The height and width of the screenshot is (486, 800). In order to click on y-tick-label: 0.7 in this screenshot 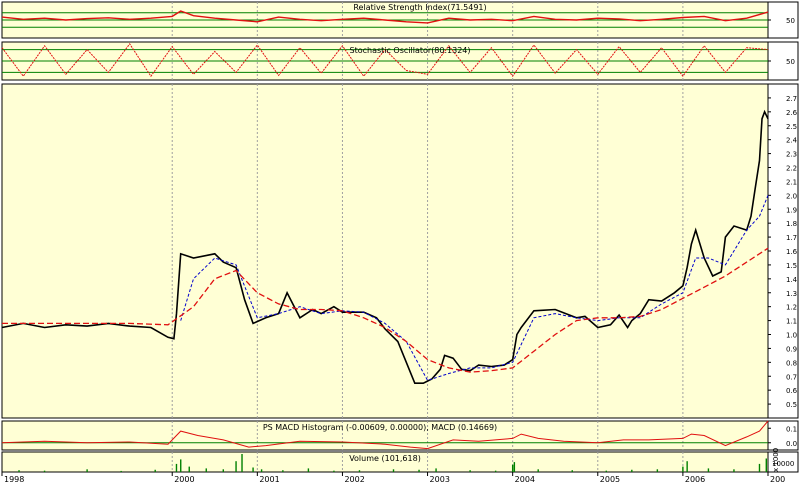, I will do `click(791, 377)`.